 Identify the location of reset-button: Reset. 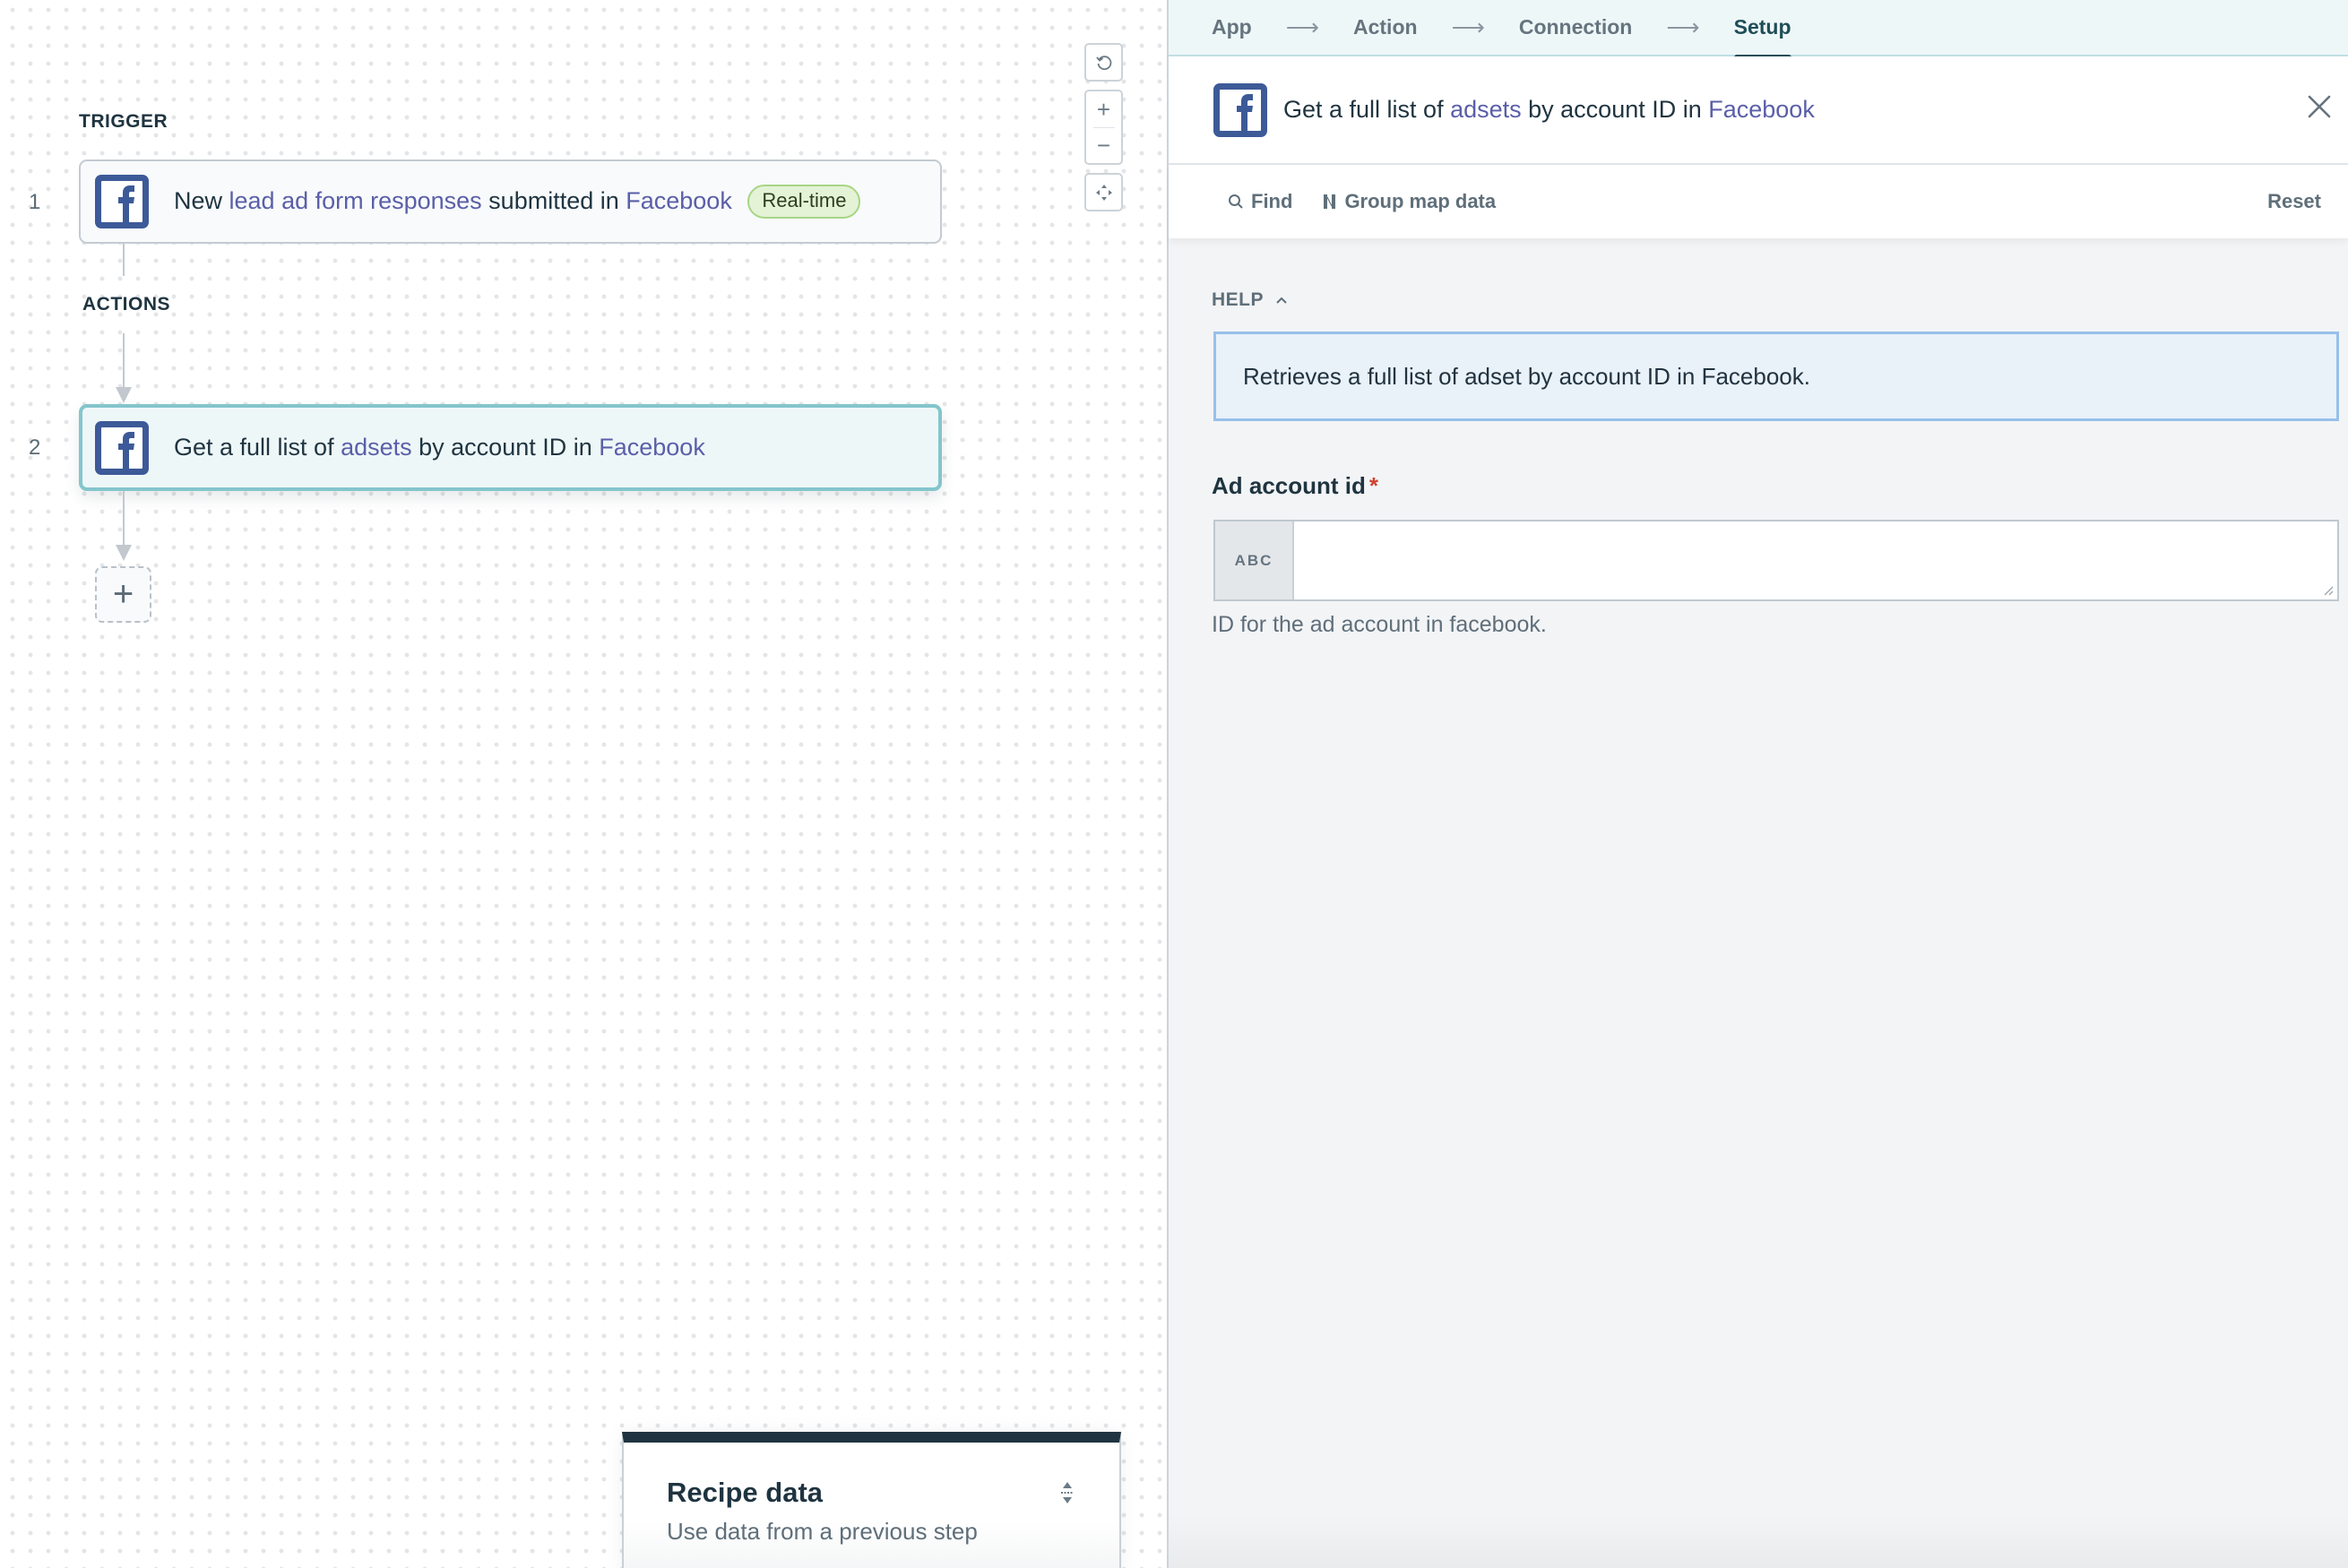
(2294, 201).